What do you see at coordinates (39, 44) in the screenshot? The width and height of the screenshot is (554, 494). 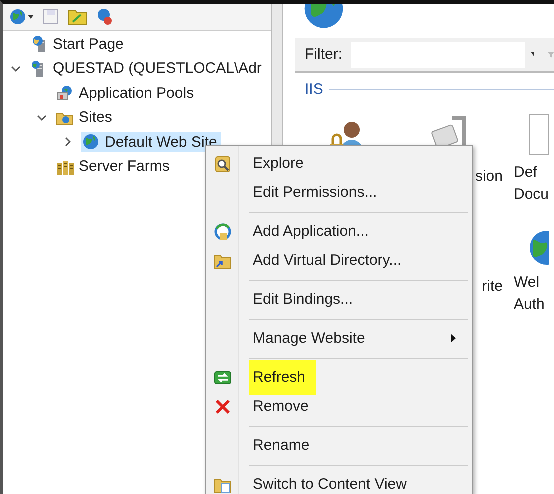 I see `start-page-icon` at bounding box center [39, 44].